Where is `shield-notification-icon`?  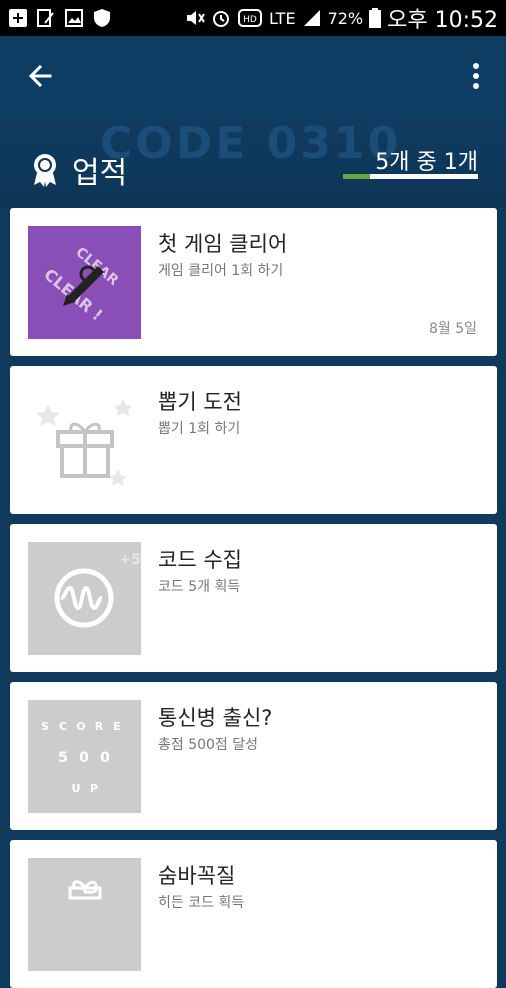
shield-notification-icon is located at coordinates (102, 18).